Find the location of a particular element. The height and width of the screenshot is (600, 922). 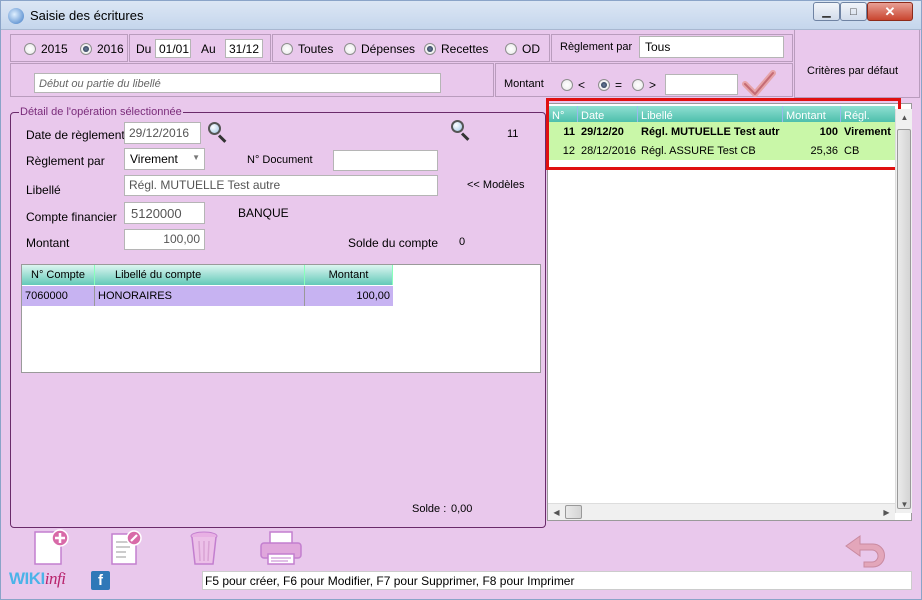

year-2016-radio: 2016 is located at coordinates (102, 49).